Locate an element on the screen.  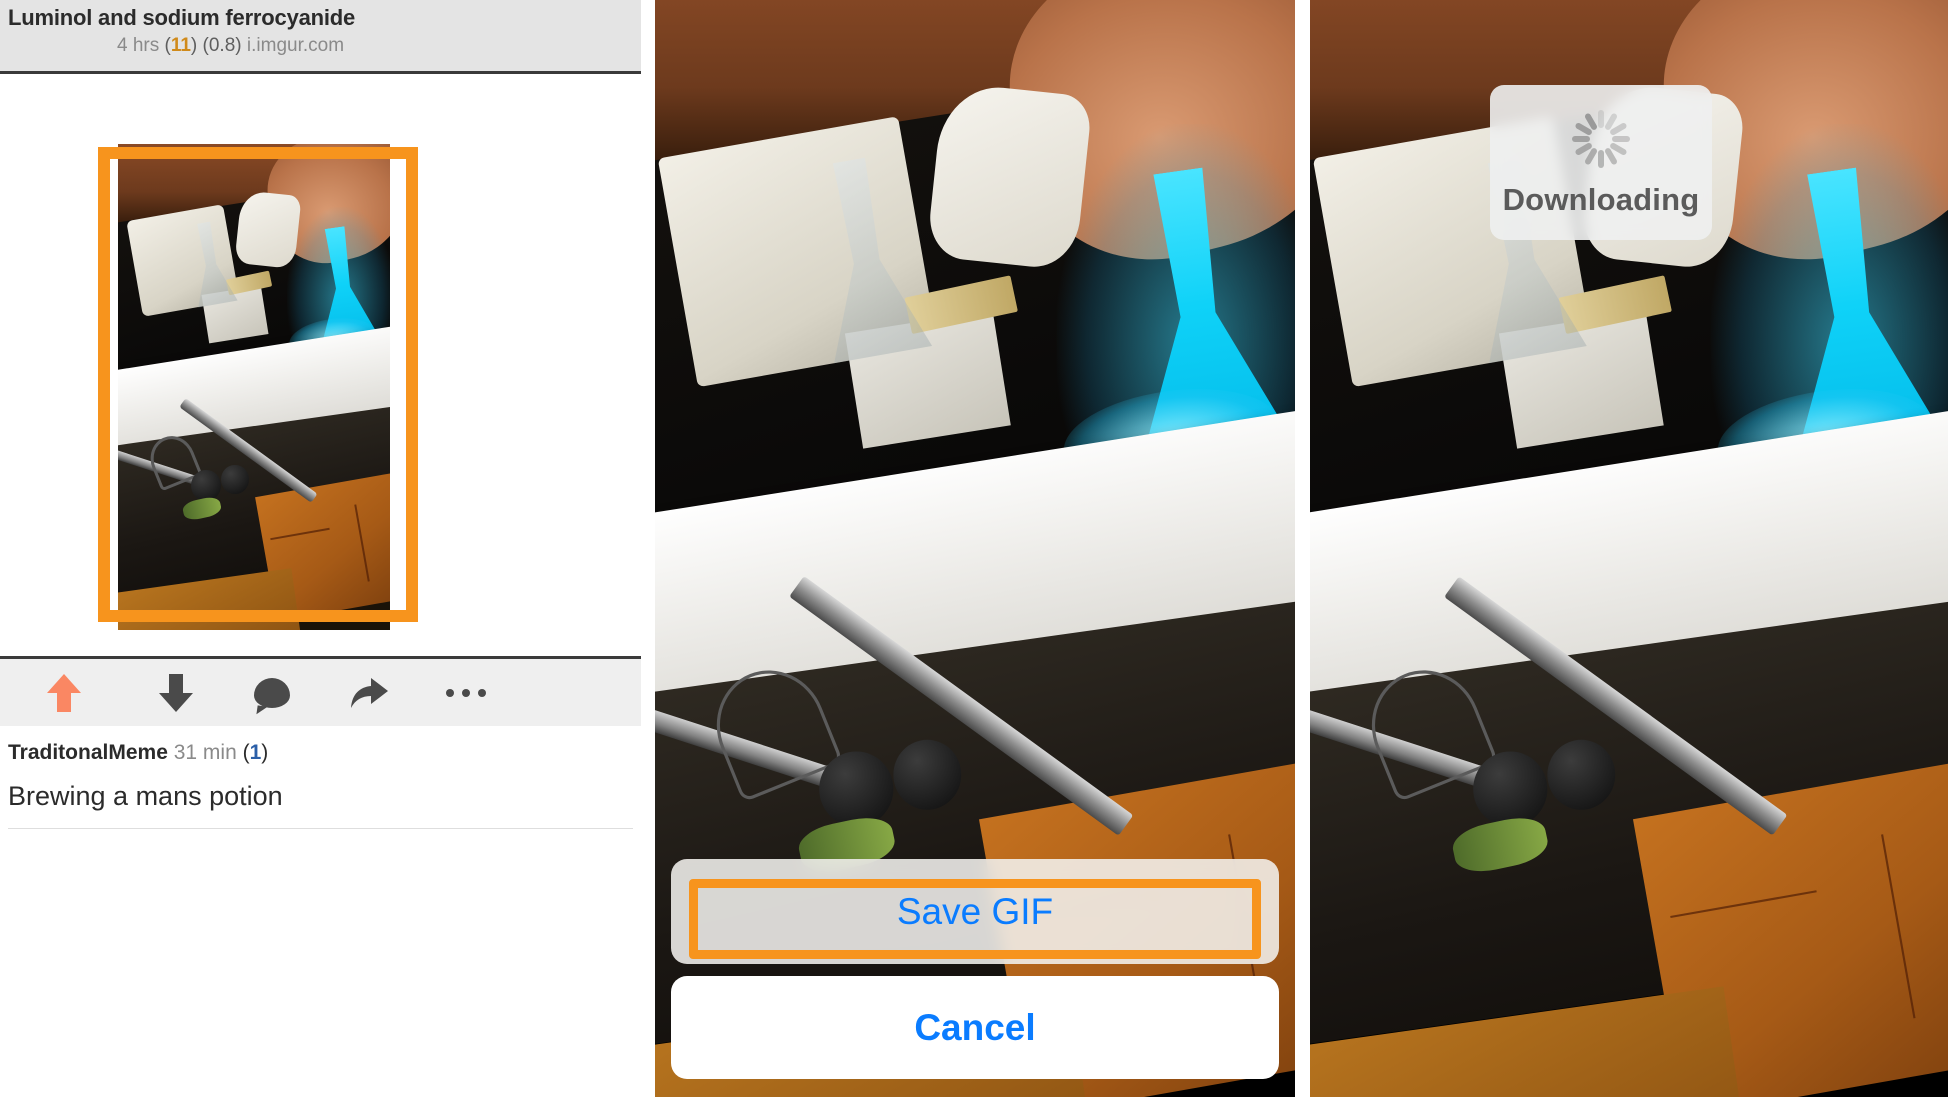
comment-body: Brewing a mans potion is located at coordinates (145, 796).